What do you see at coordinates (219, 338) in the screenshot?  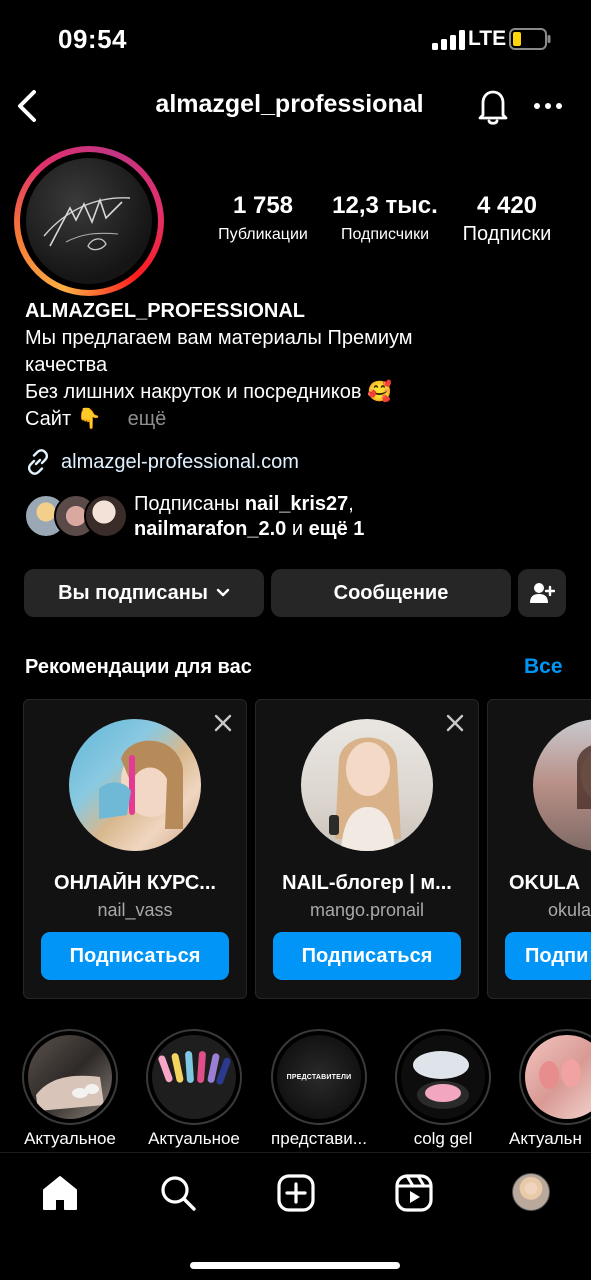 I see `bio-line: Мы предлагаем вам материалы Премиум` at bounding box center [219, 338].